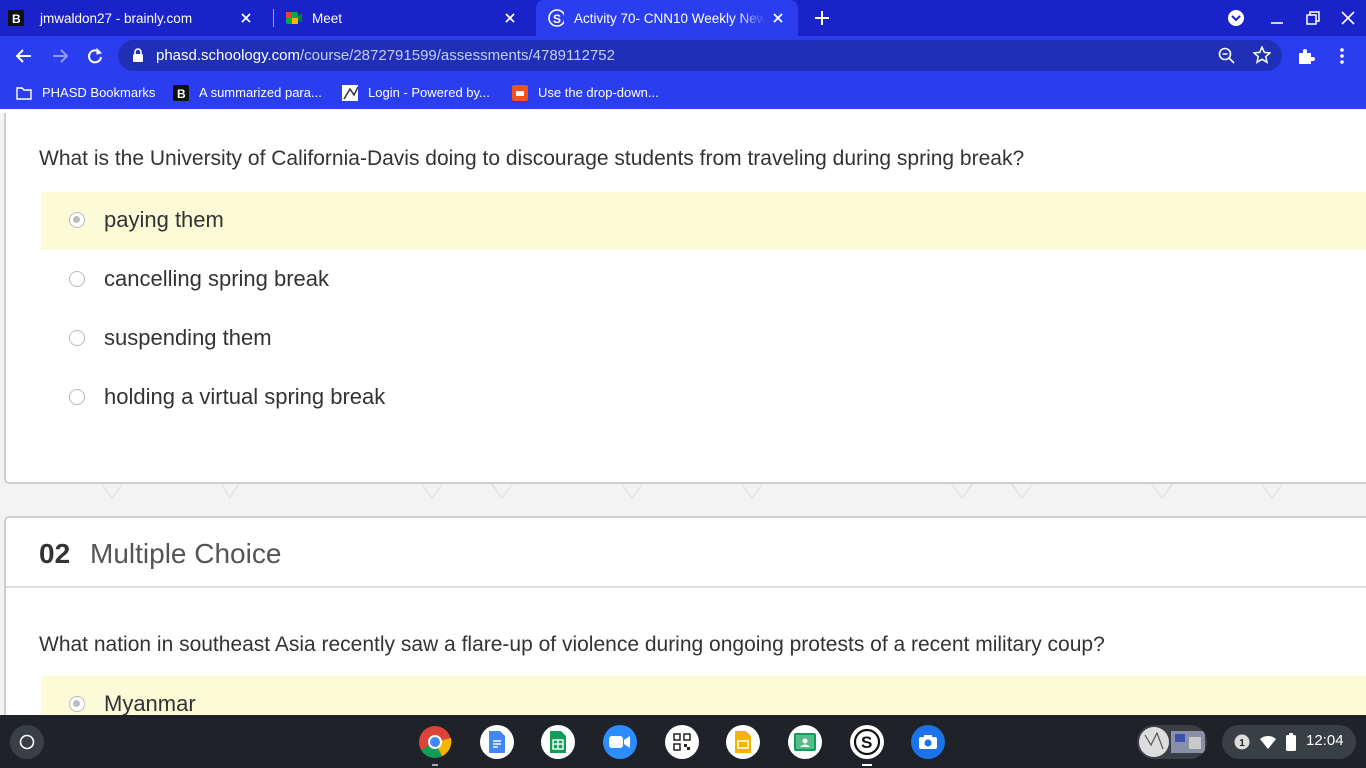 The height and width of the screenshot is (768, 1366). I want to click on background-pattern, so click(729, 494).